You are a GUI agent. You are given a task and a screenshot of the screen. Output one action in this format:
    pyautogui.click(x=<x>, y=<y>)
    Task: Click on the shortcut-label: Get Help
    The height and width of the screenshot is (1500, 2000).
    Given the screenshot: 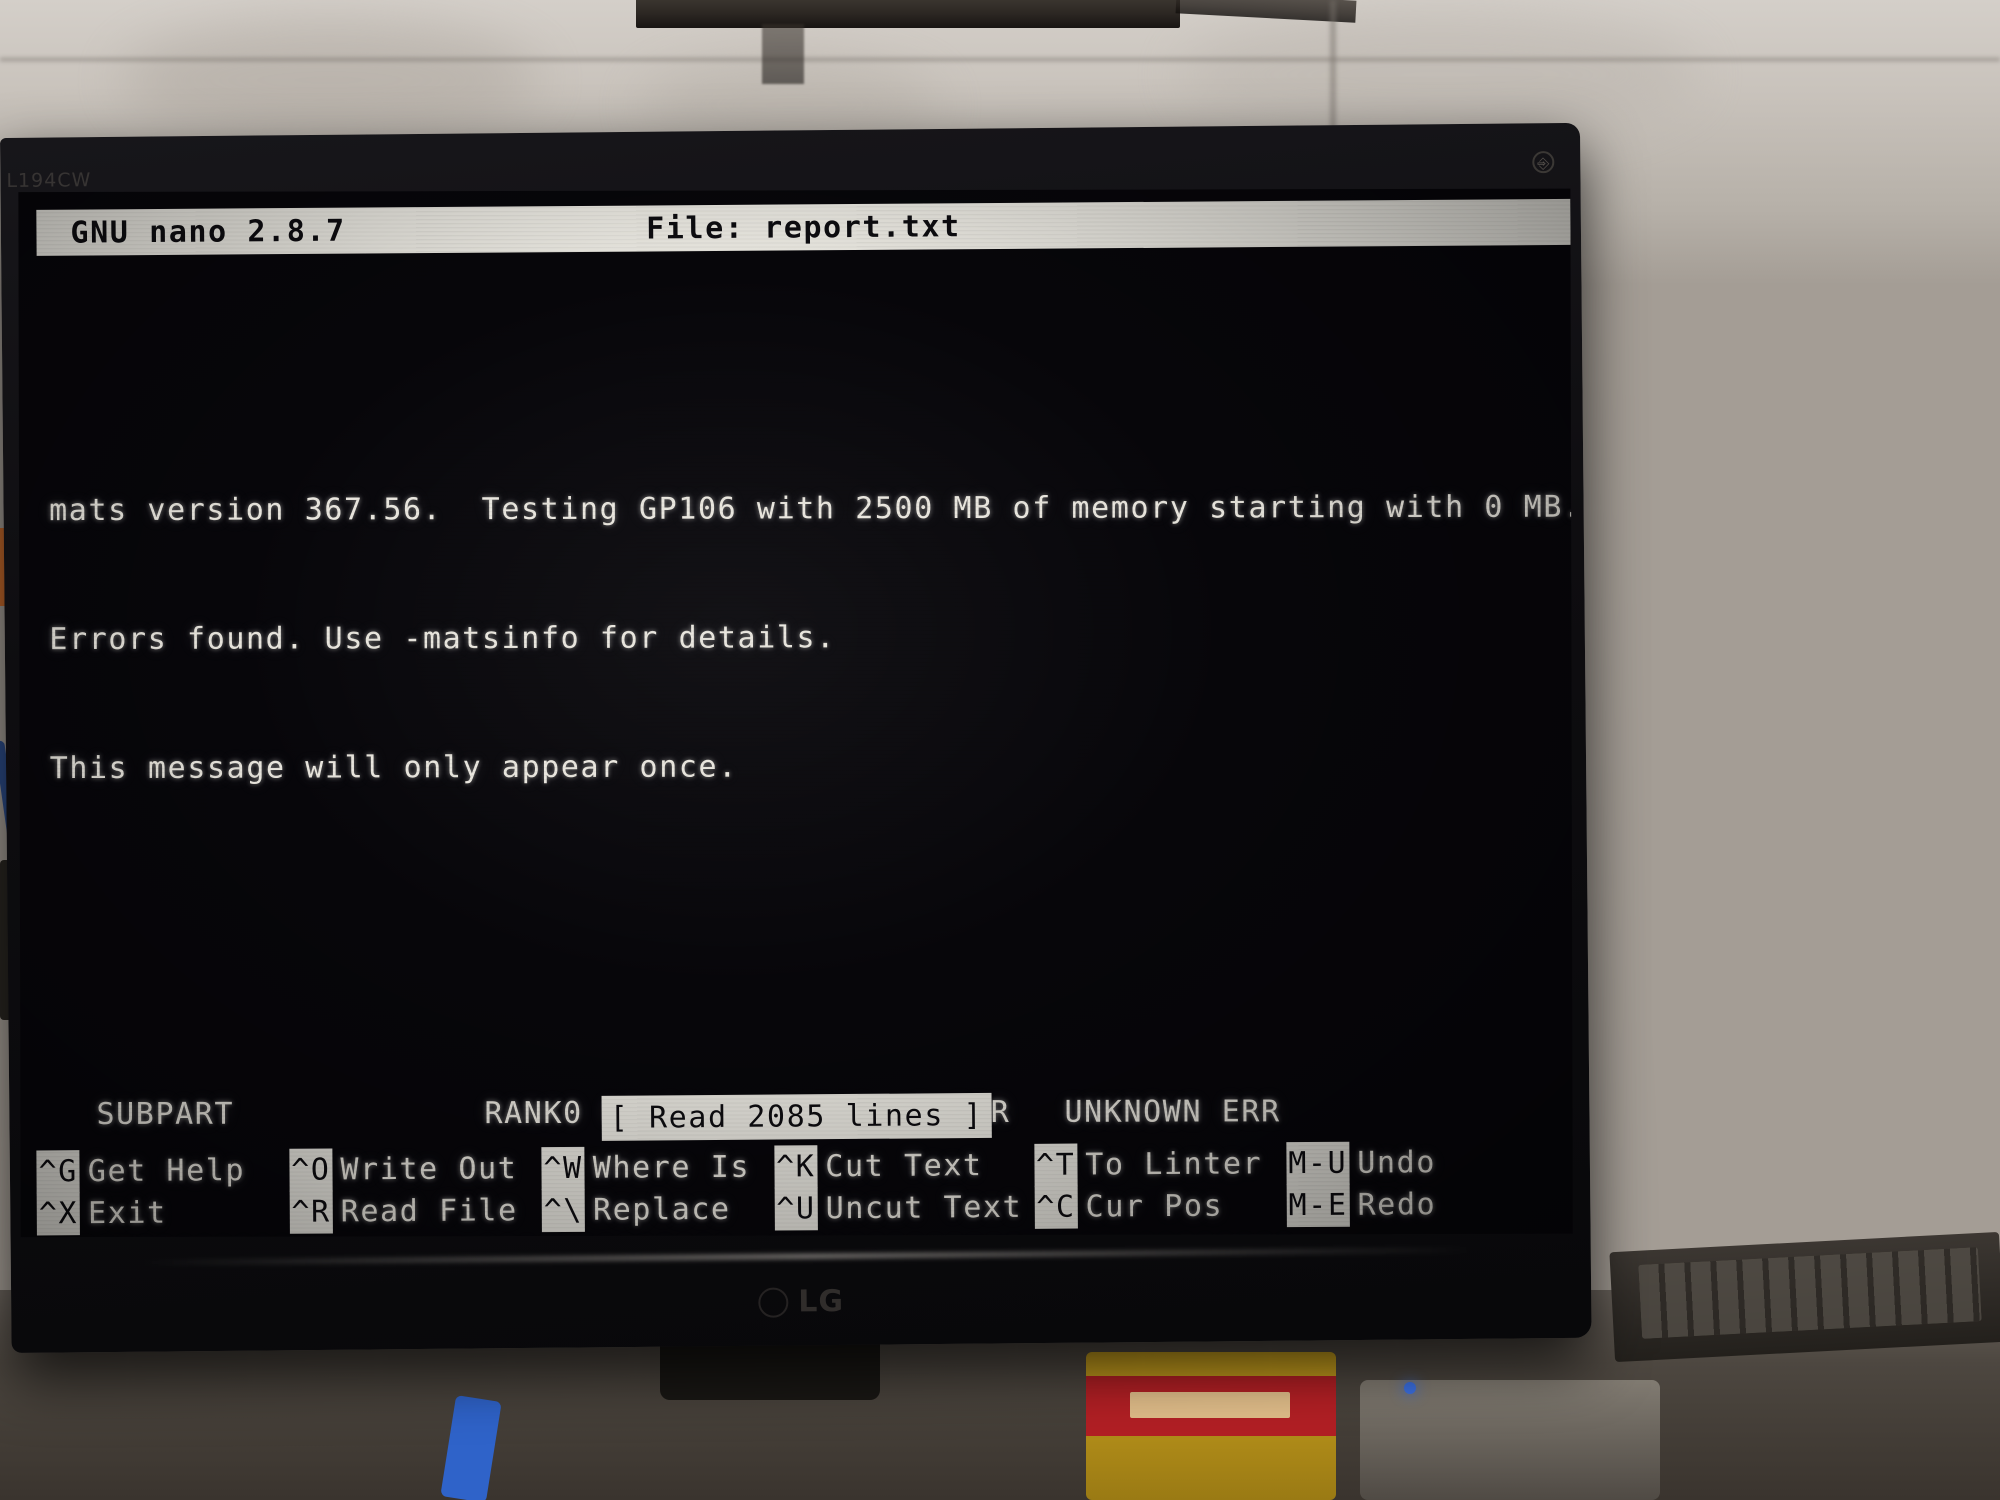 What is the action you would take?
    pyautogui.click(x=166, y=1170)
    